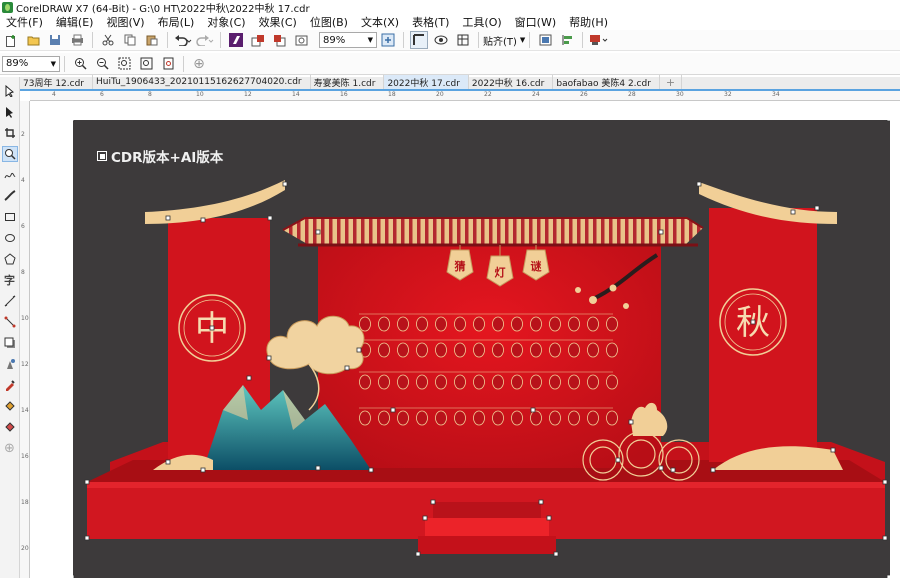 This screenshot has height=578, width=900. Describe the element at coordinates (205, 40) in the screenshot. I see `redo-icon` at that location.